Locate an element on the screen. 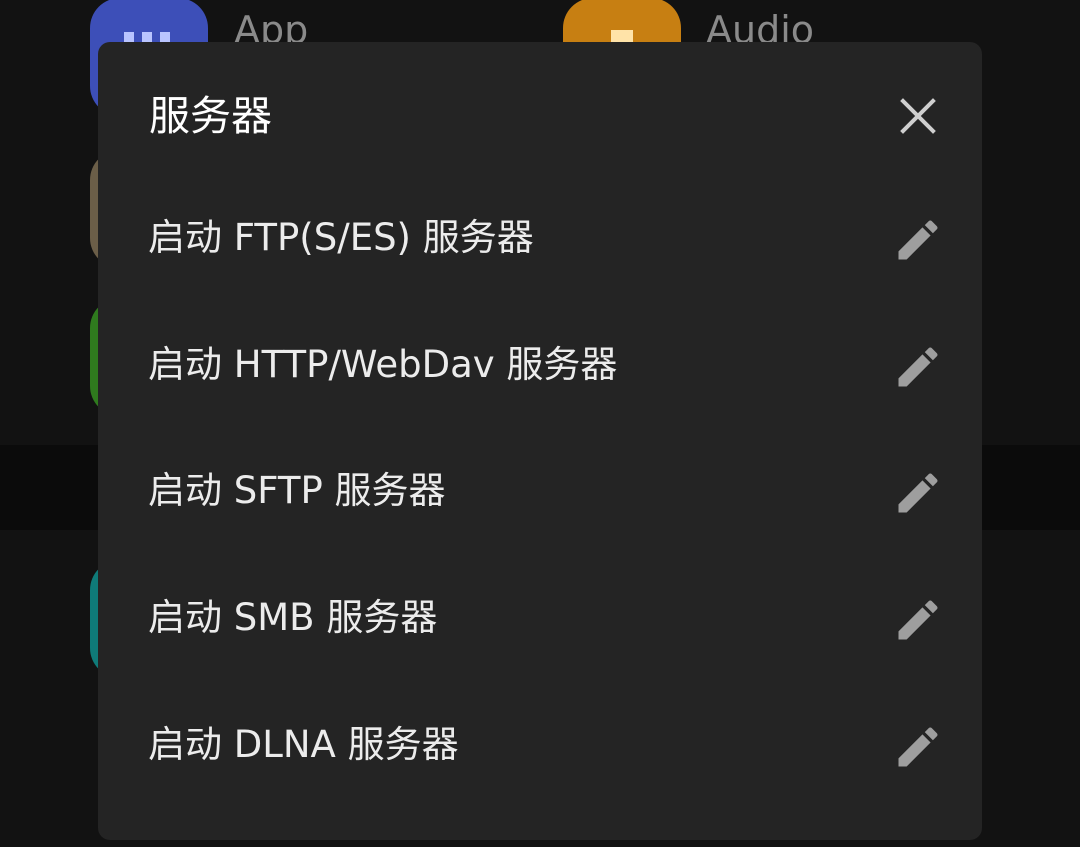 Image resolution: width=1080 pixels, height=847 pixels. grid-icon is located at coordinates (149, 37).